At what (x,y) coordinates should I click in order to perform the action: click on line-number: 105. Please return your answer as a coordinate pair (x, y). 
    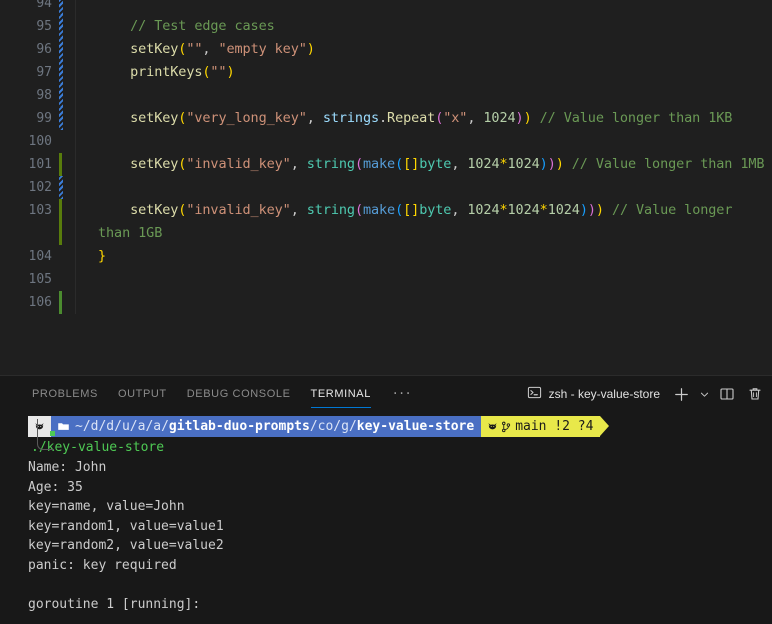
    Looking at the image, I should click on (40, 279).